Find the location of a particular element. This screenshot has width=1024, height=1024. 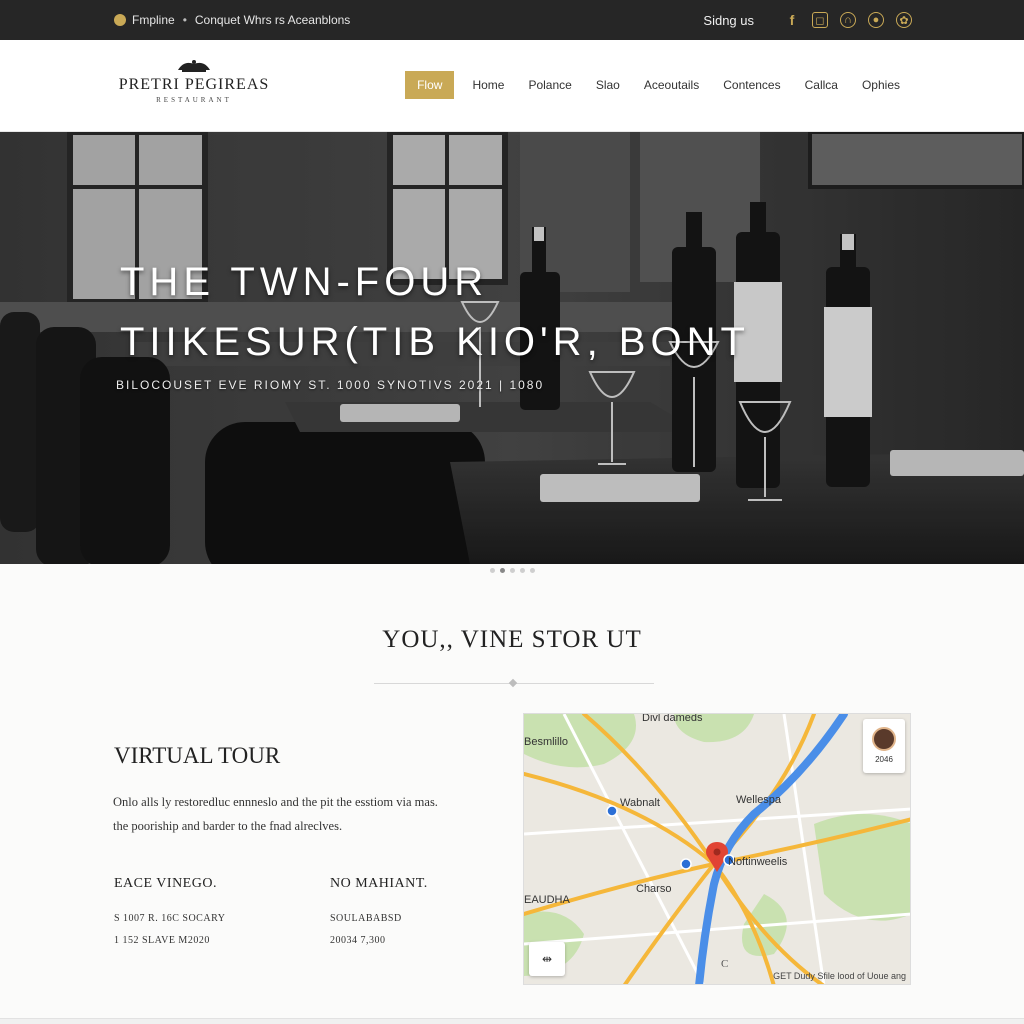

map-label: Besmlillo is located at coordinates (546, 742).